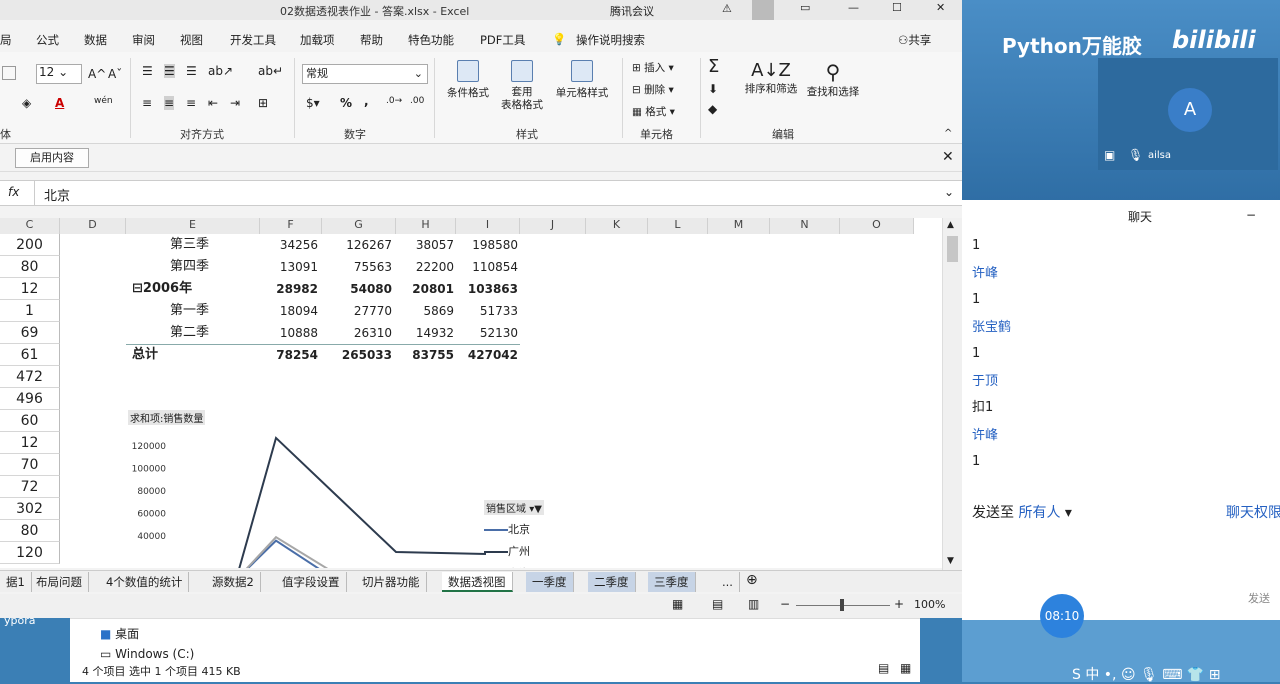  I want to click on scroll-up-icon: ▲, so click(950, 225).